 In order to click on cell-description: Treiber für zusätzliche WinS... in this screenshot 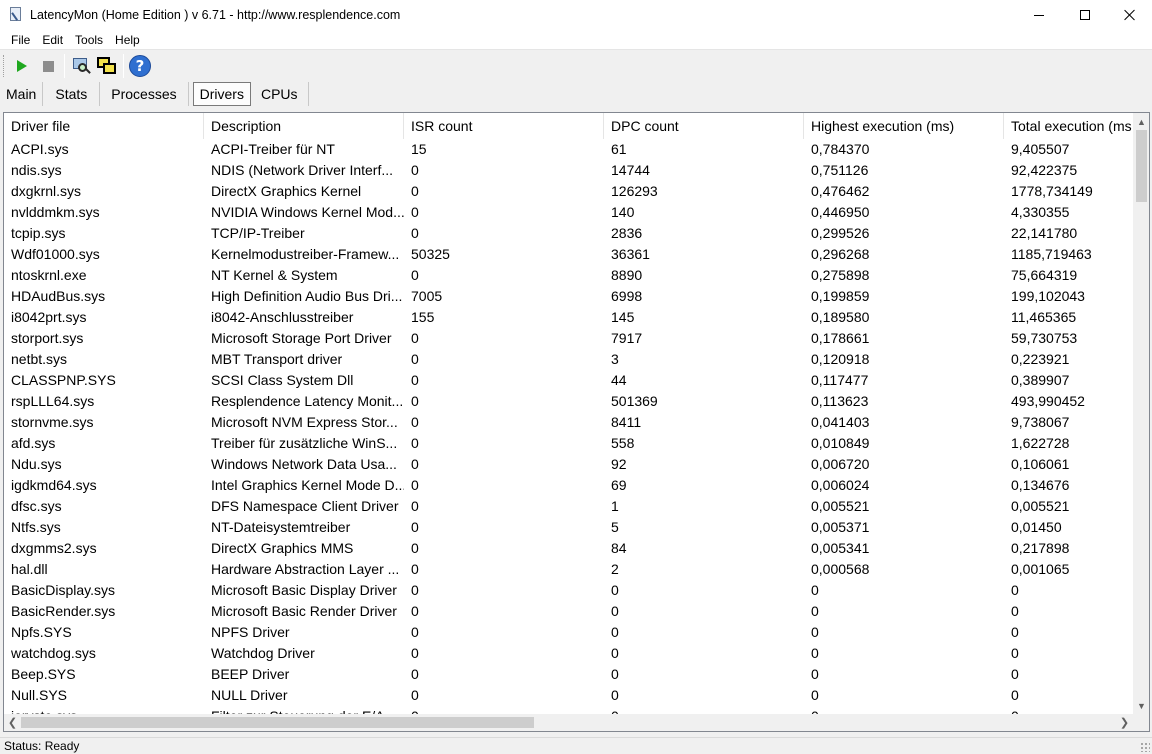, I will do `click(304, 443)`.